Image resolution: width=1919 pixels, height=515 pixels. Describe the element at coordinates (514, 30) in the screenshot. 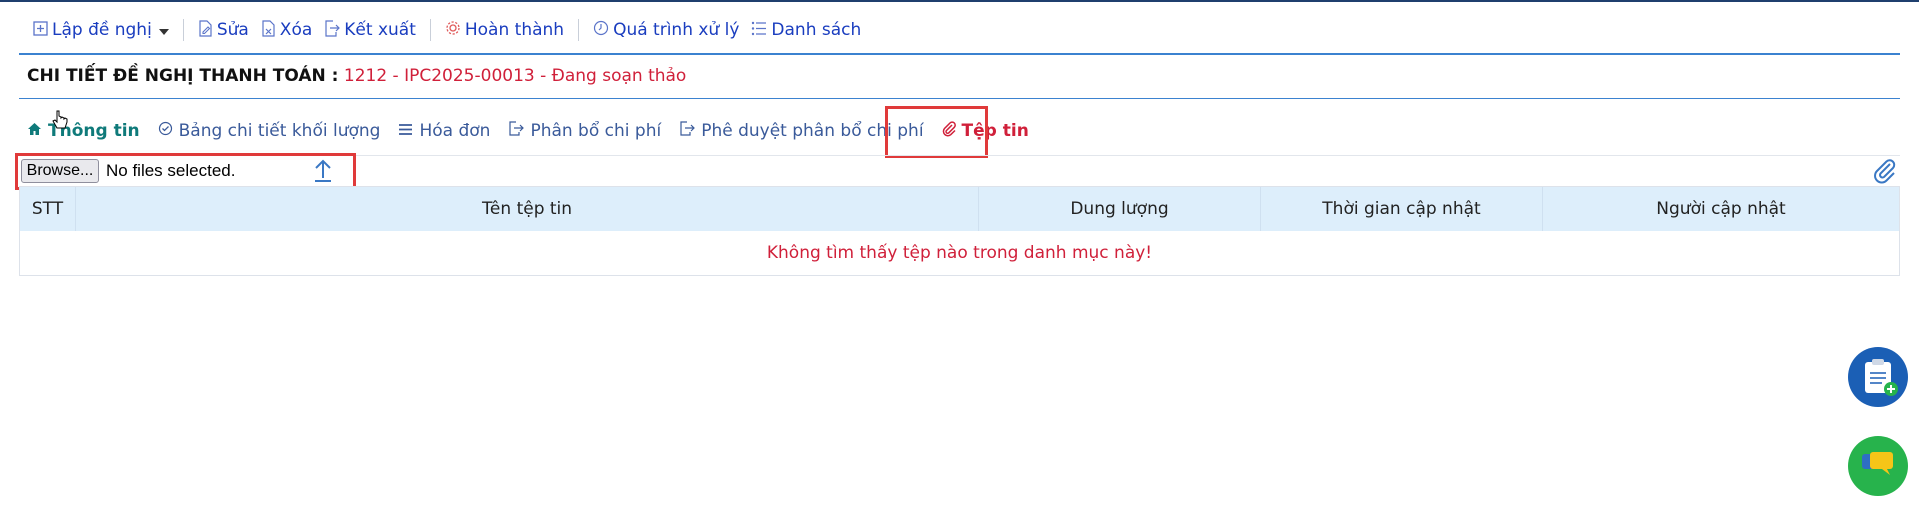

I see `complete-label: Hoàn thành` at that location.